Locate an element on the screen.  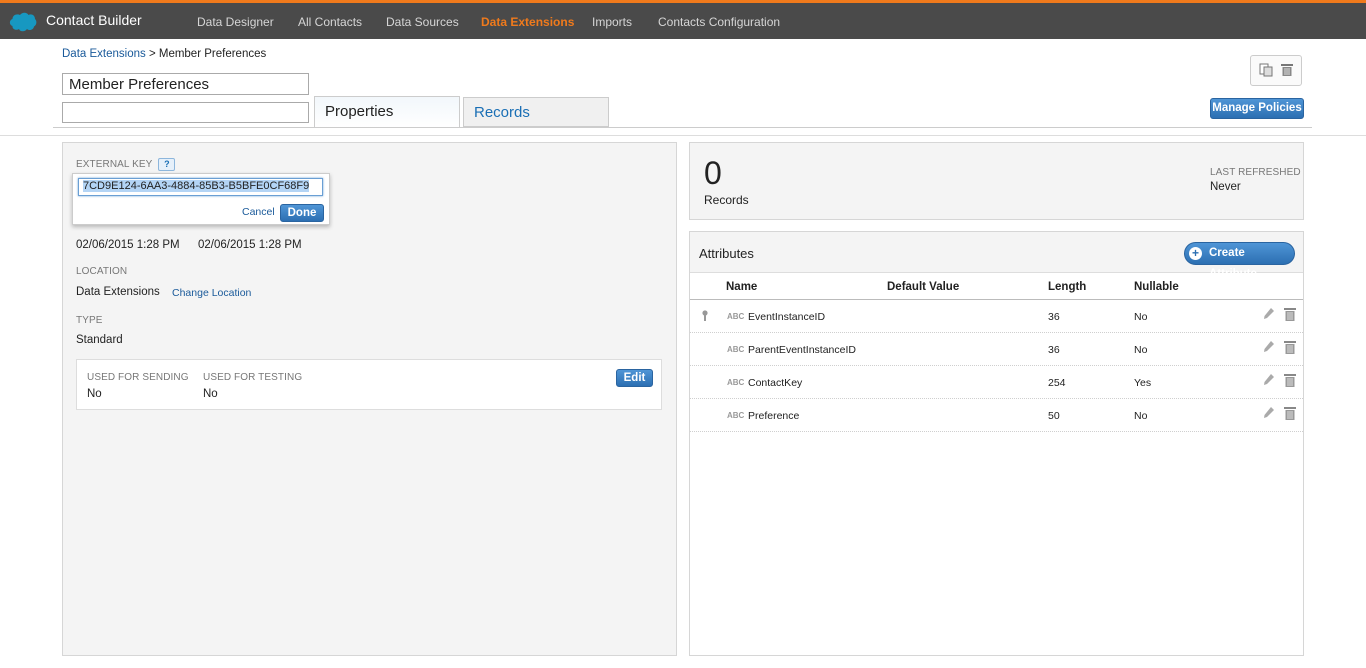
extension-name-input is located at coordinates (185, 84).